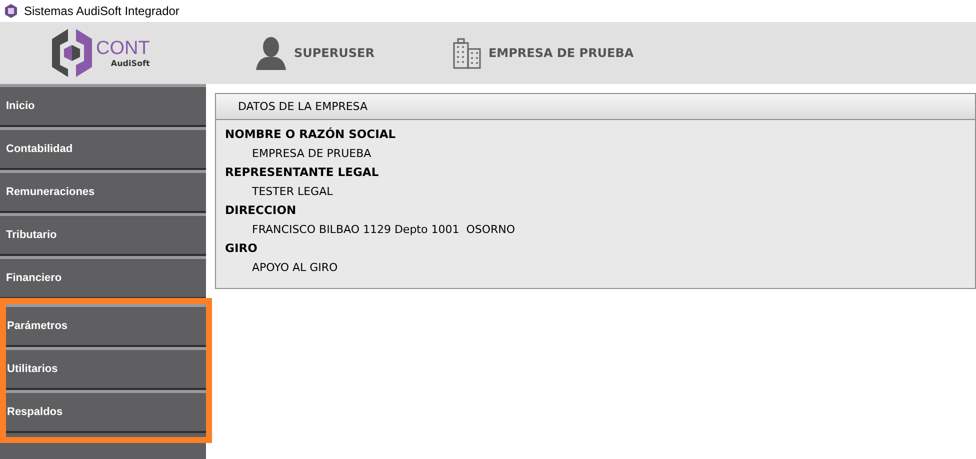 This screenshot has width=976, height=459. I want to click on sidebar-item: Tributario, so click(103, 234).